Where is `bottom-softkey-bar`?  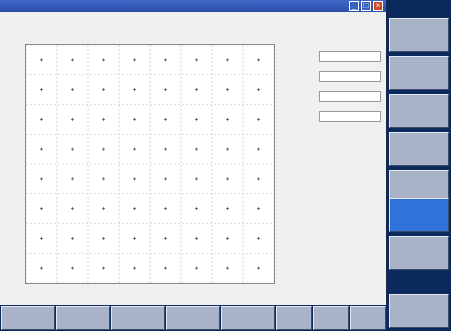
bottom-softkey-bar is located at coordinates (193, 318).